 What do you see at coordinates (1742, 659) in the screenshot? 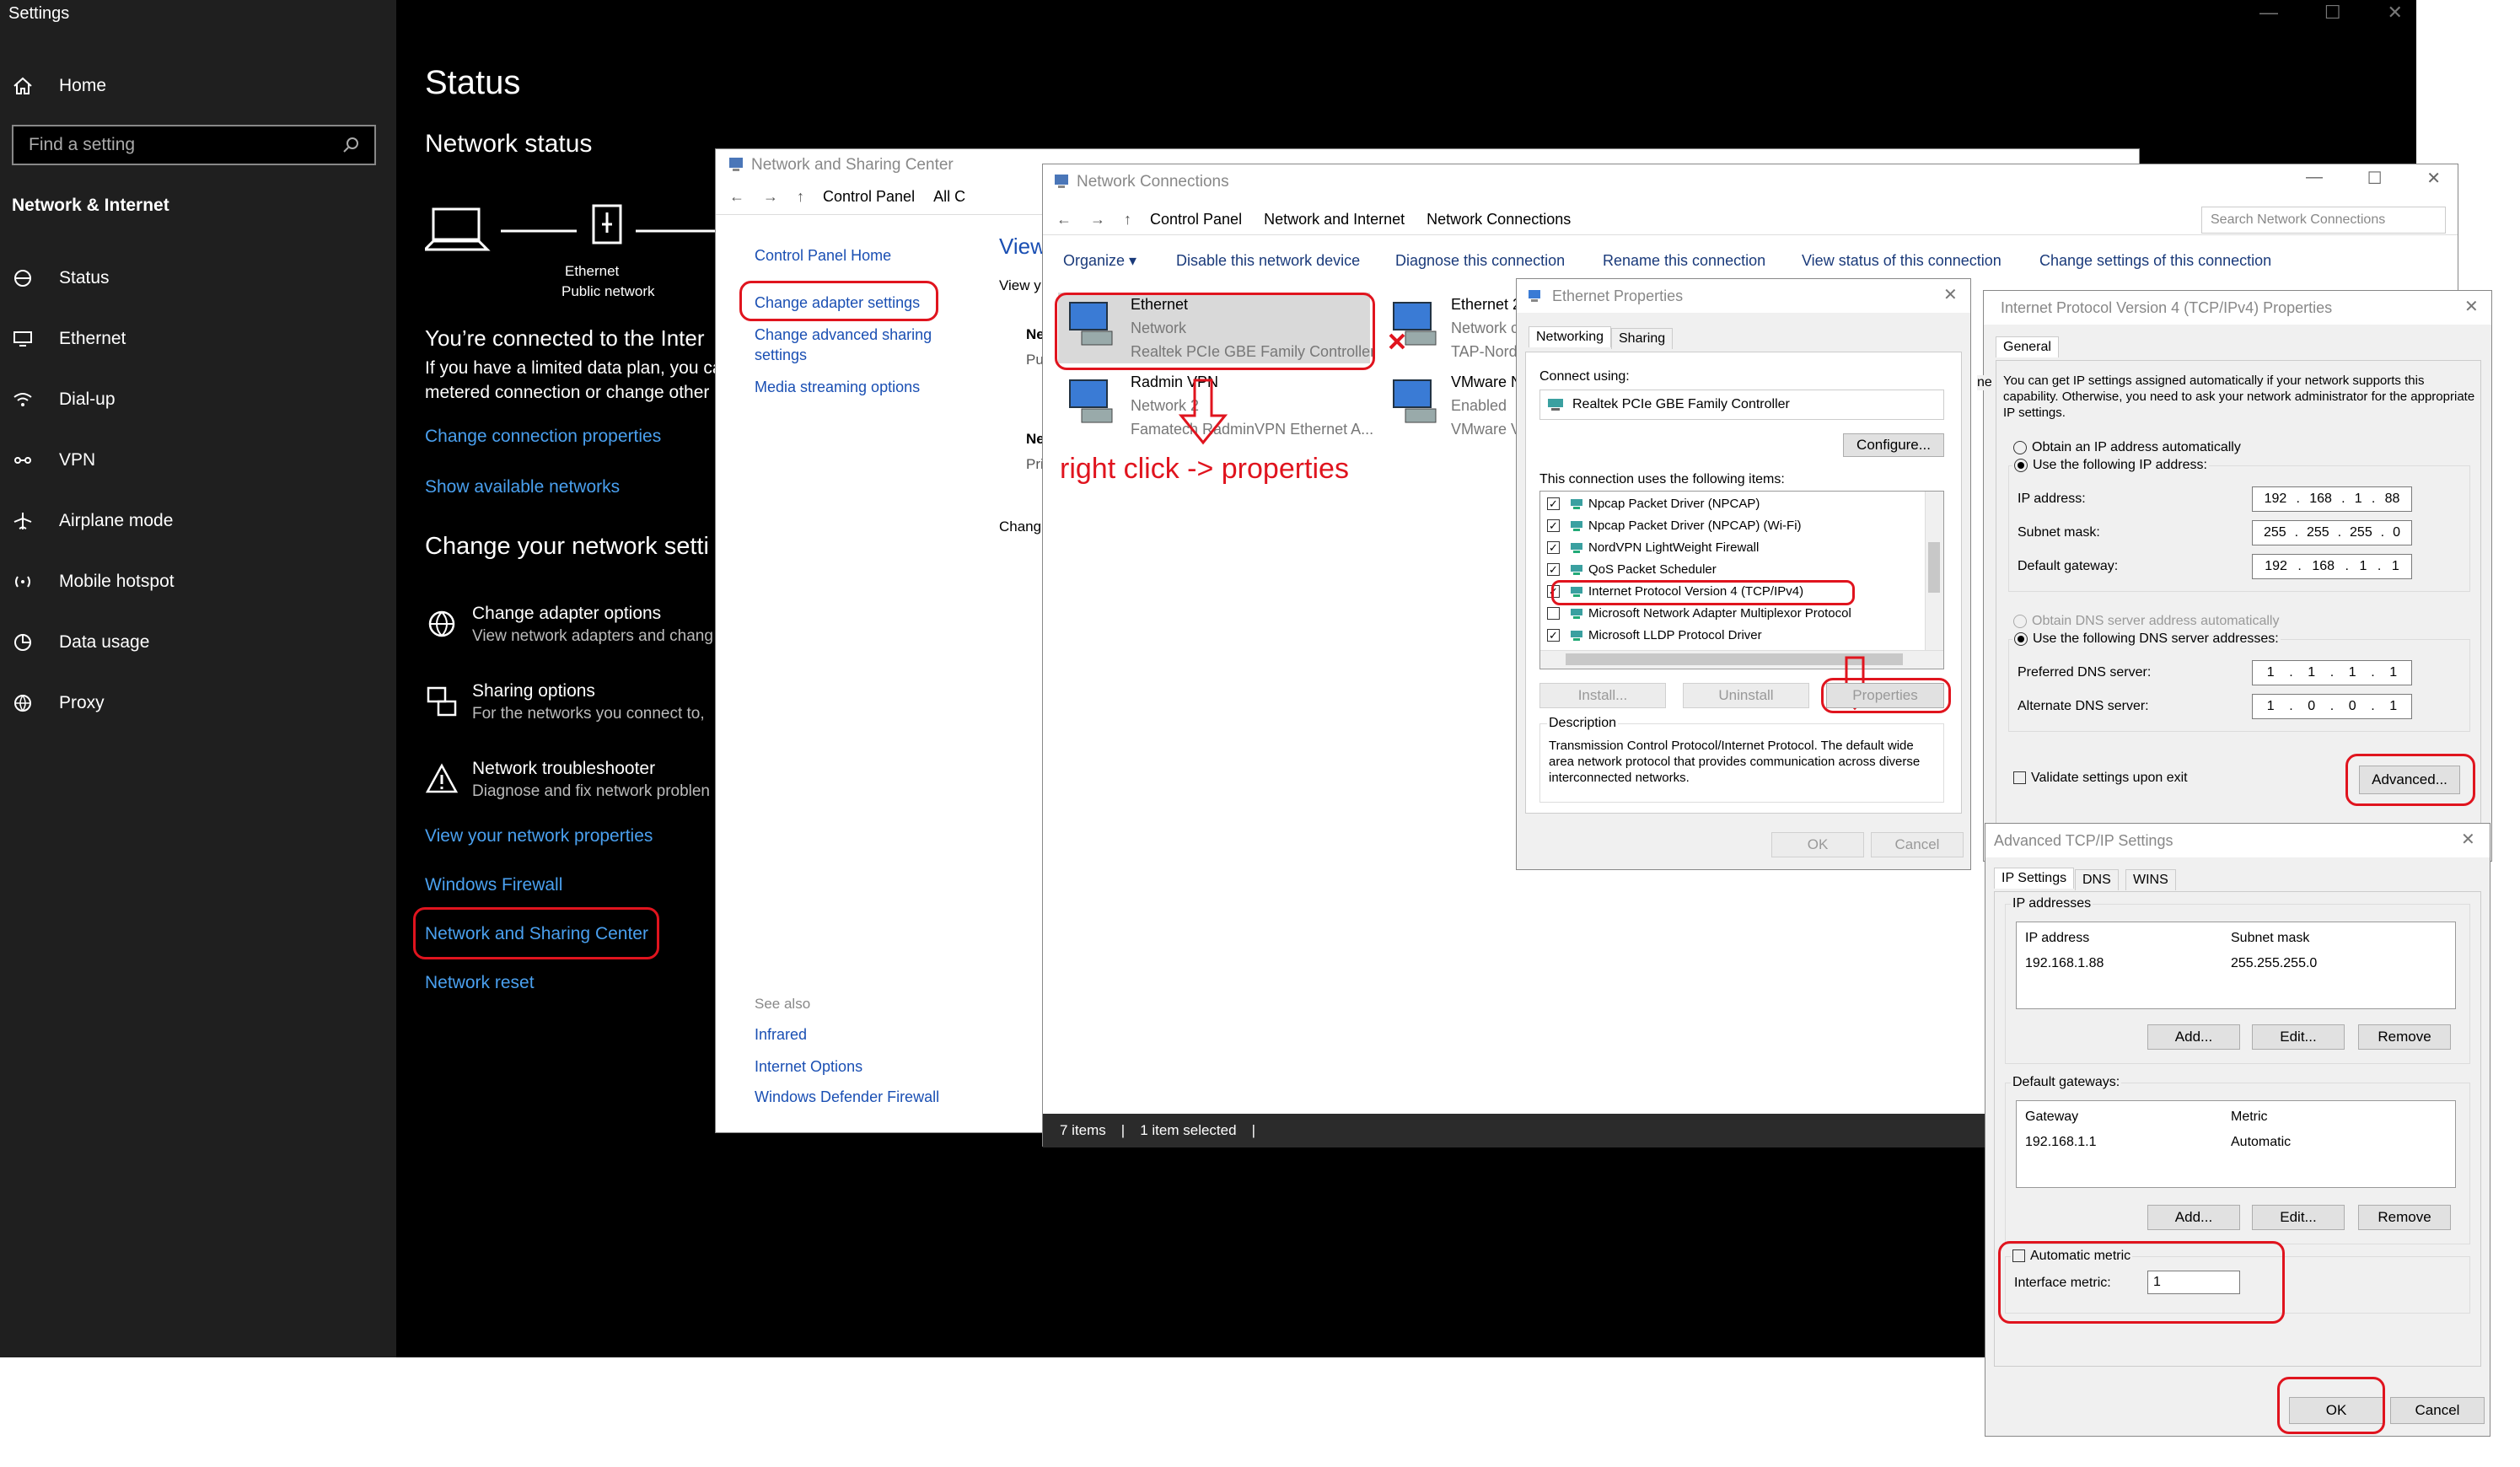
I see `items-scrollbar-horizontal` at bounding box center [1742, 659].